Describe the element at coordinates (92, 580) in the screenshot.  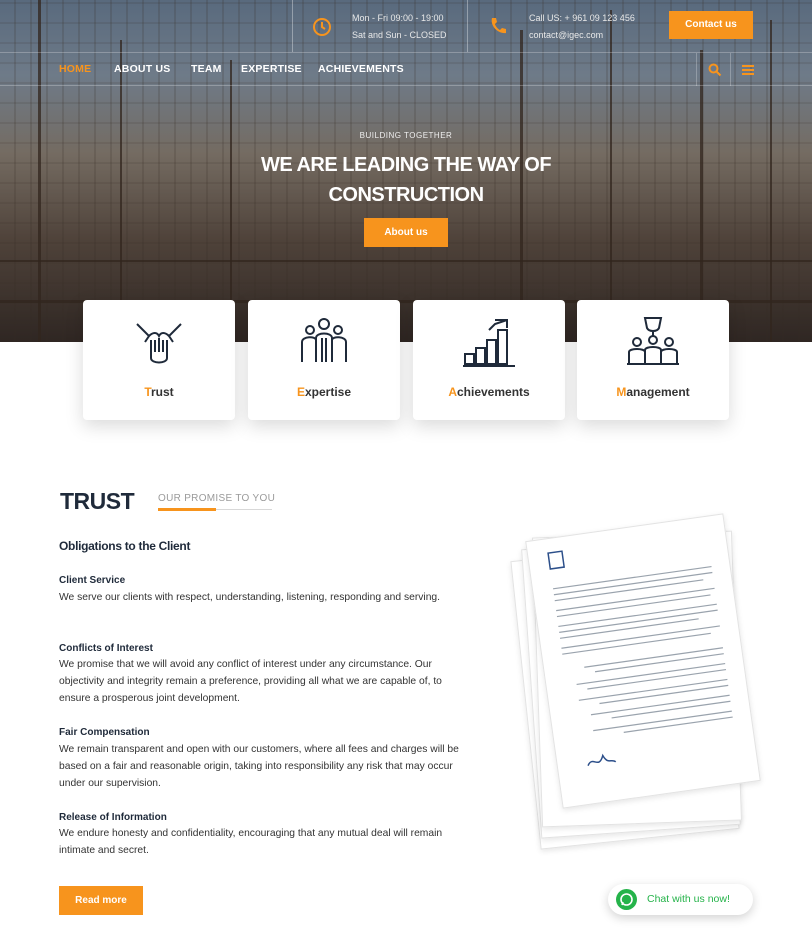
I see `block-title: Client Service` at that location.